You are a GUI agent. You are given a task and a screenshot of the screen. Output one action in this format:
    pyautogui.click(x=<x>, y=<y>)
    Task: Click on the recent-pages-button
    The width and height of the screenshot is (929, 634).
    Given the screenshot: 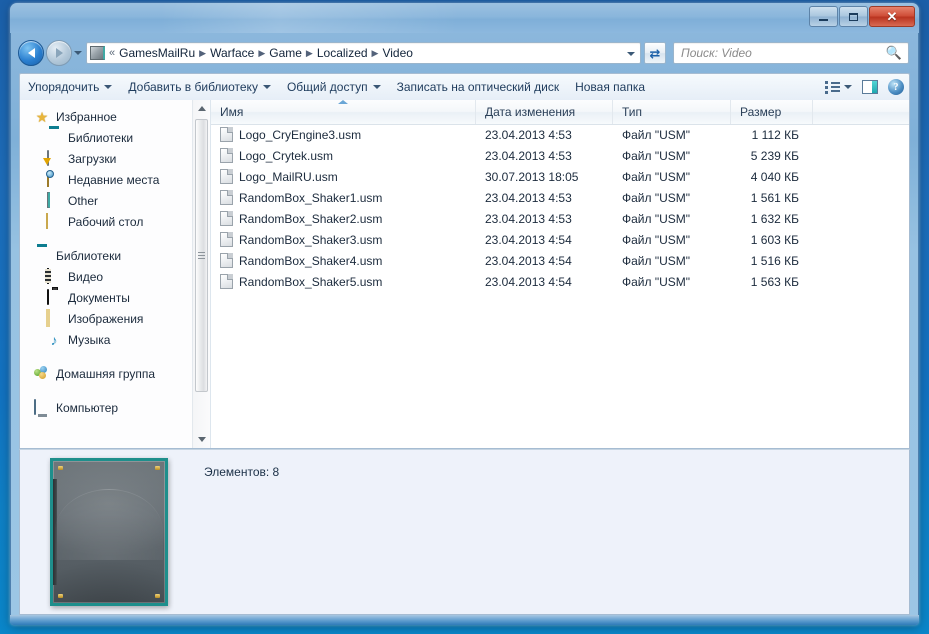 What is the action you would take?
    pyautogui.click(x=78, y=53)
    